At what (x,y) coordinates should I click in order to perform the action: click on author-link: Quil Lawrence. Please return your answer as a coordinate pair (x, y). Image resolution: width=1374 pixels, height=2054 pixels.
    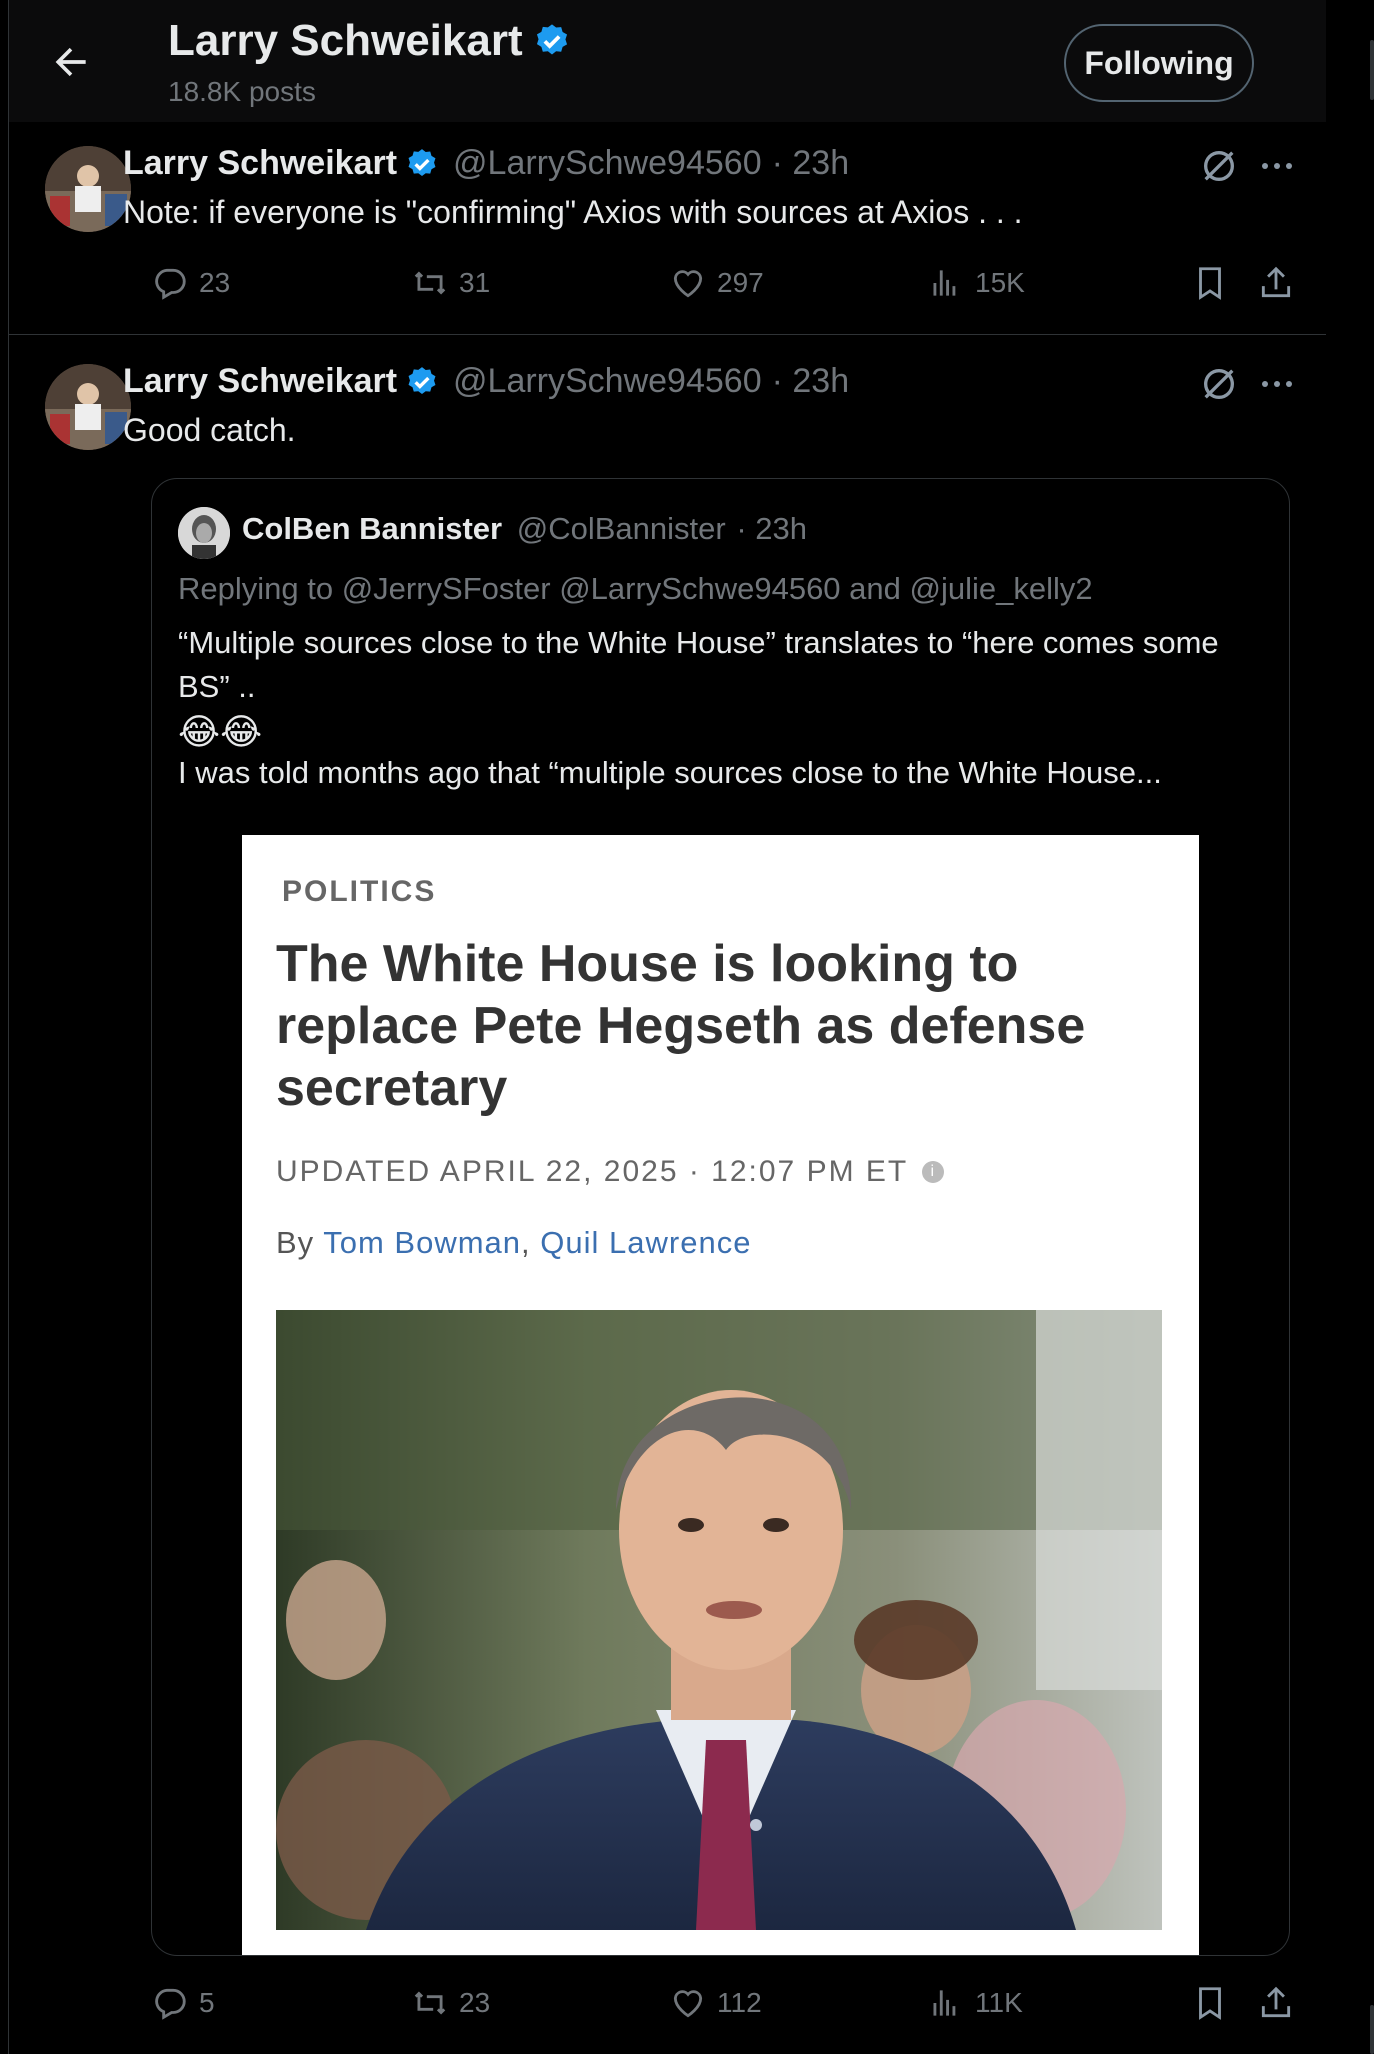
    Looking at the image, I should click on (645, 1242).